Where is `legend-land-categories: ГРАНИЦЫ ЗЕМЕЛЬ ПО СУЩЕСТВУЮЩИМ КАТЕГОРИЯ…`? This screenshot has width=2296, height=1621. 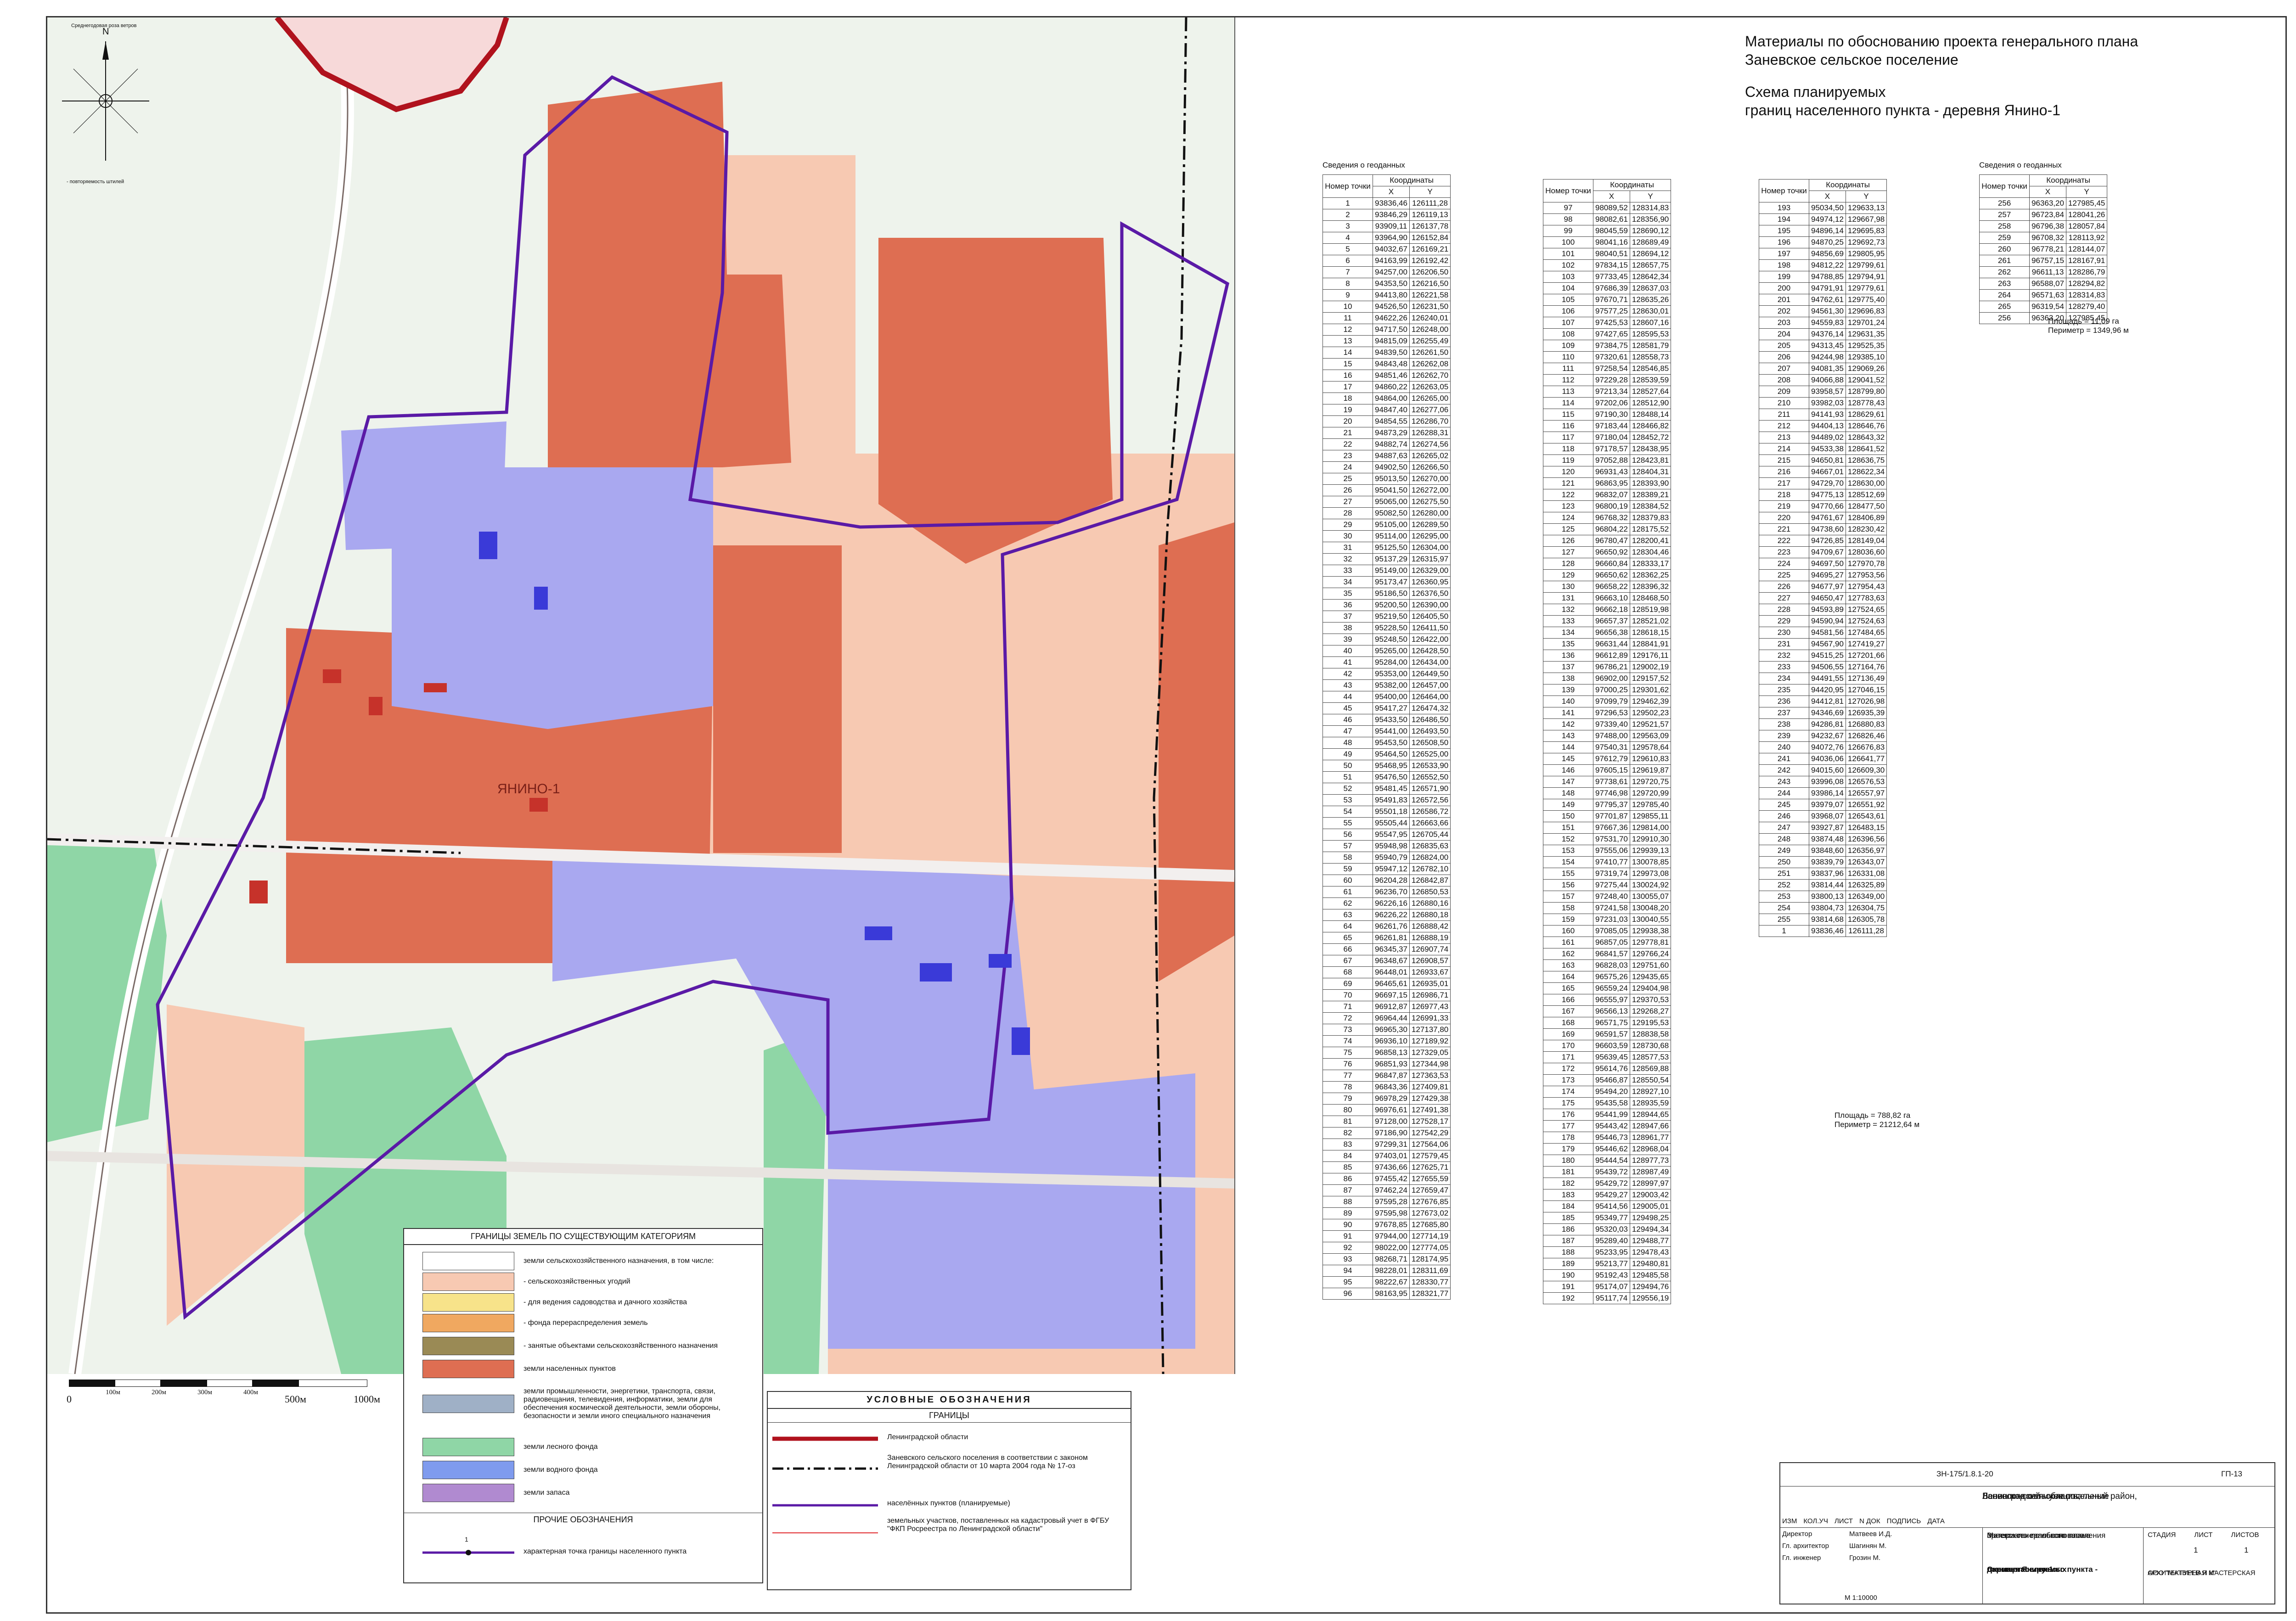 legend-land-categories: ГРАНИЦЫ ЗЕМЕЛЬ ПО СУЩЕСТВУЮЩИМ КАТЕГОРИЯ… is located at coordinates (583, 1405).